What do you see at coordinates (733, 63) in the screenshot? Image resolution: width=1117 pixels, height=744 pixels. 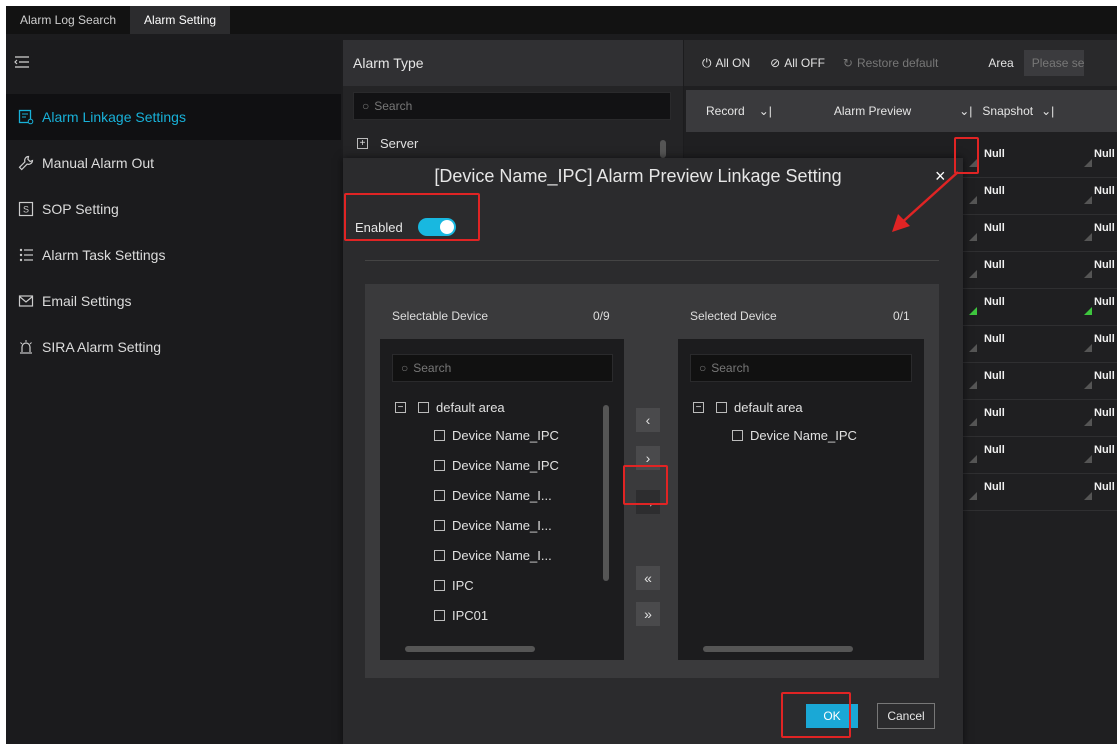 I see `all-on-button: All ON` at bounding box center [733, 63].